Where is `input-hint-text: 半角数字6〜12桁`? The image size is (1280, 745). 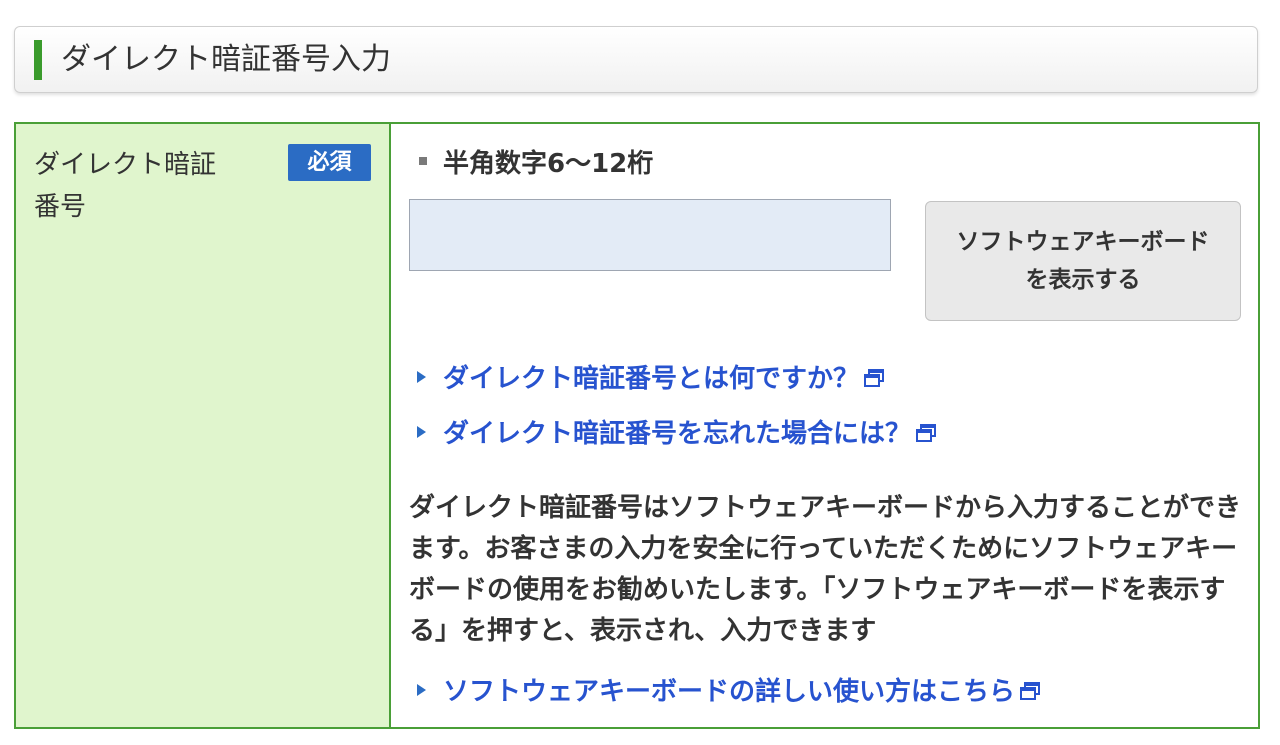
input-hint-text: 半角数字6〜12桁 is located at coordinates (548, 164).